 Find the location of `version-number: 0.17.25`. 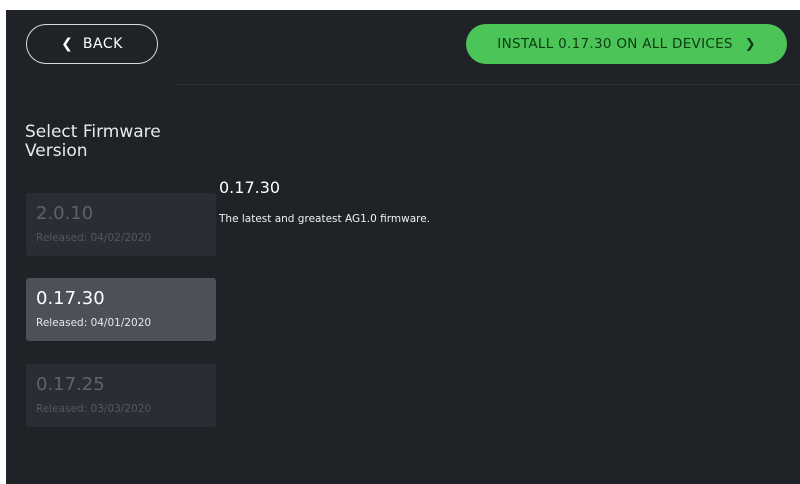

version-number: 0.17.25 is located at coordinates (70, 384).